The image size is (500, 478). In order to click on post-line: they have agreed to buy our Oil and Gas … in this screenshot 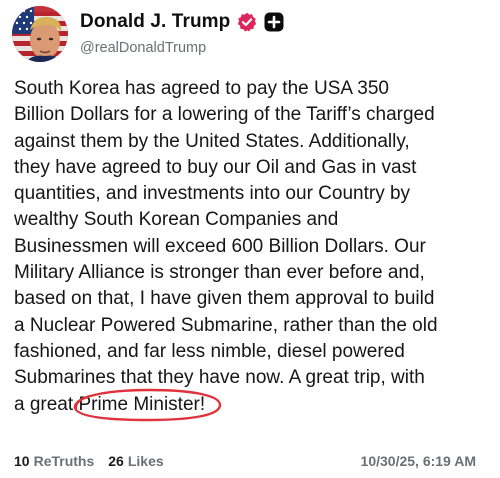, I will do `click(215, 167)`.